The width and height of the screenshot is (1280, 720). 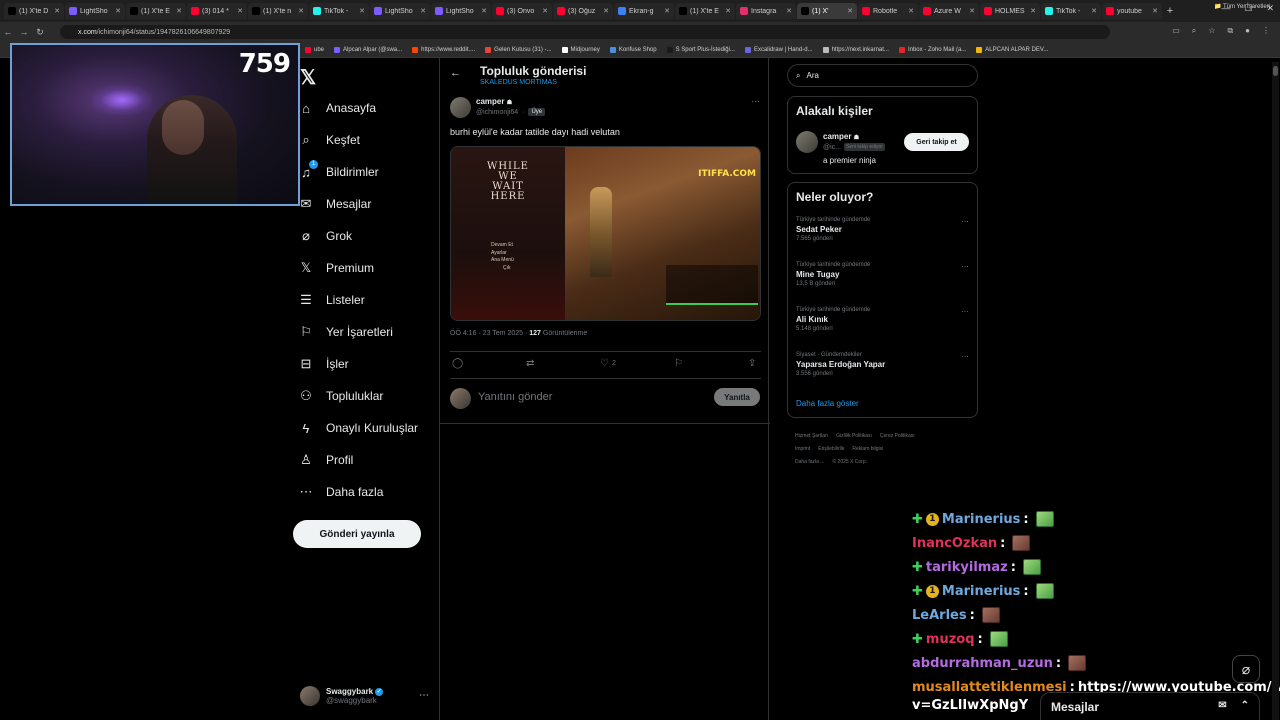 I want to click on nav-item: ♫ 1 Bildirimler, so click(x=338, y=171).